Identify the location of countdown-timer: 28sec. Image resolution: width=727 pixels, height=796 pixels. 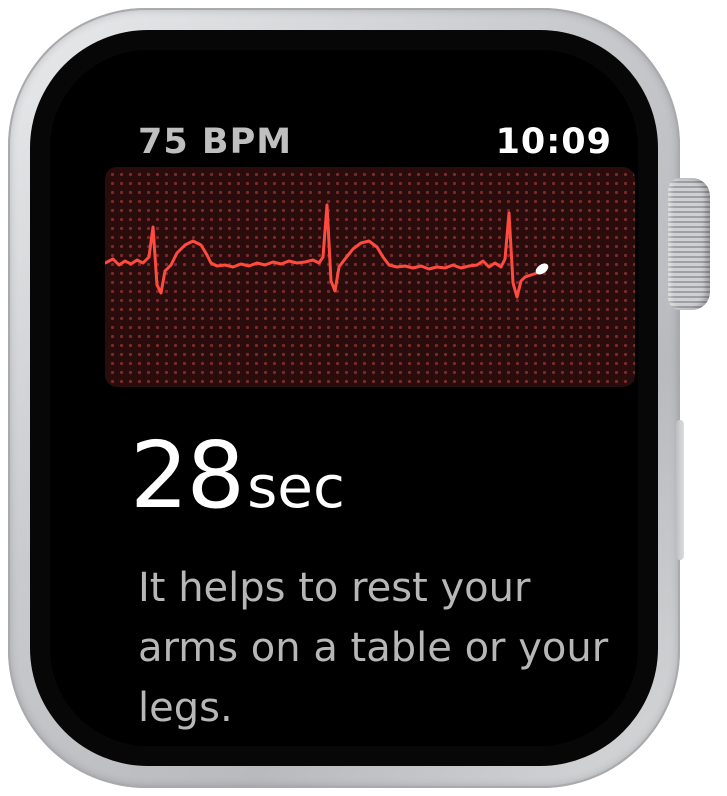
(237, 475).